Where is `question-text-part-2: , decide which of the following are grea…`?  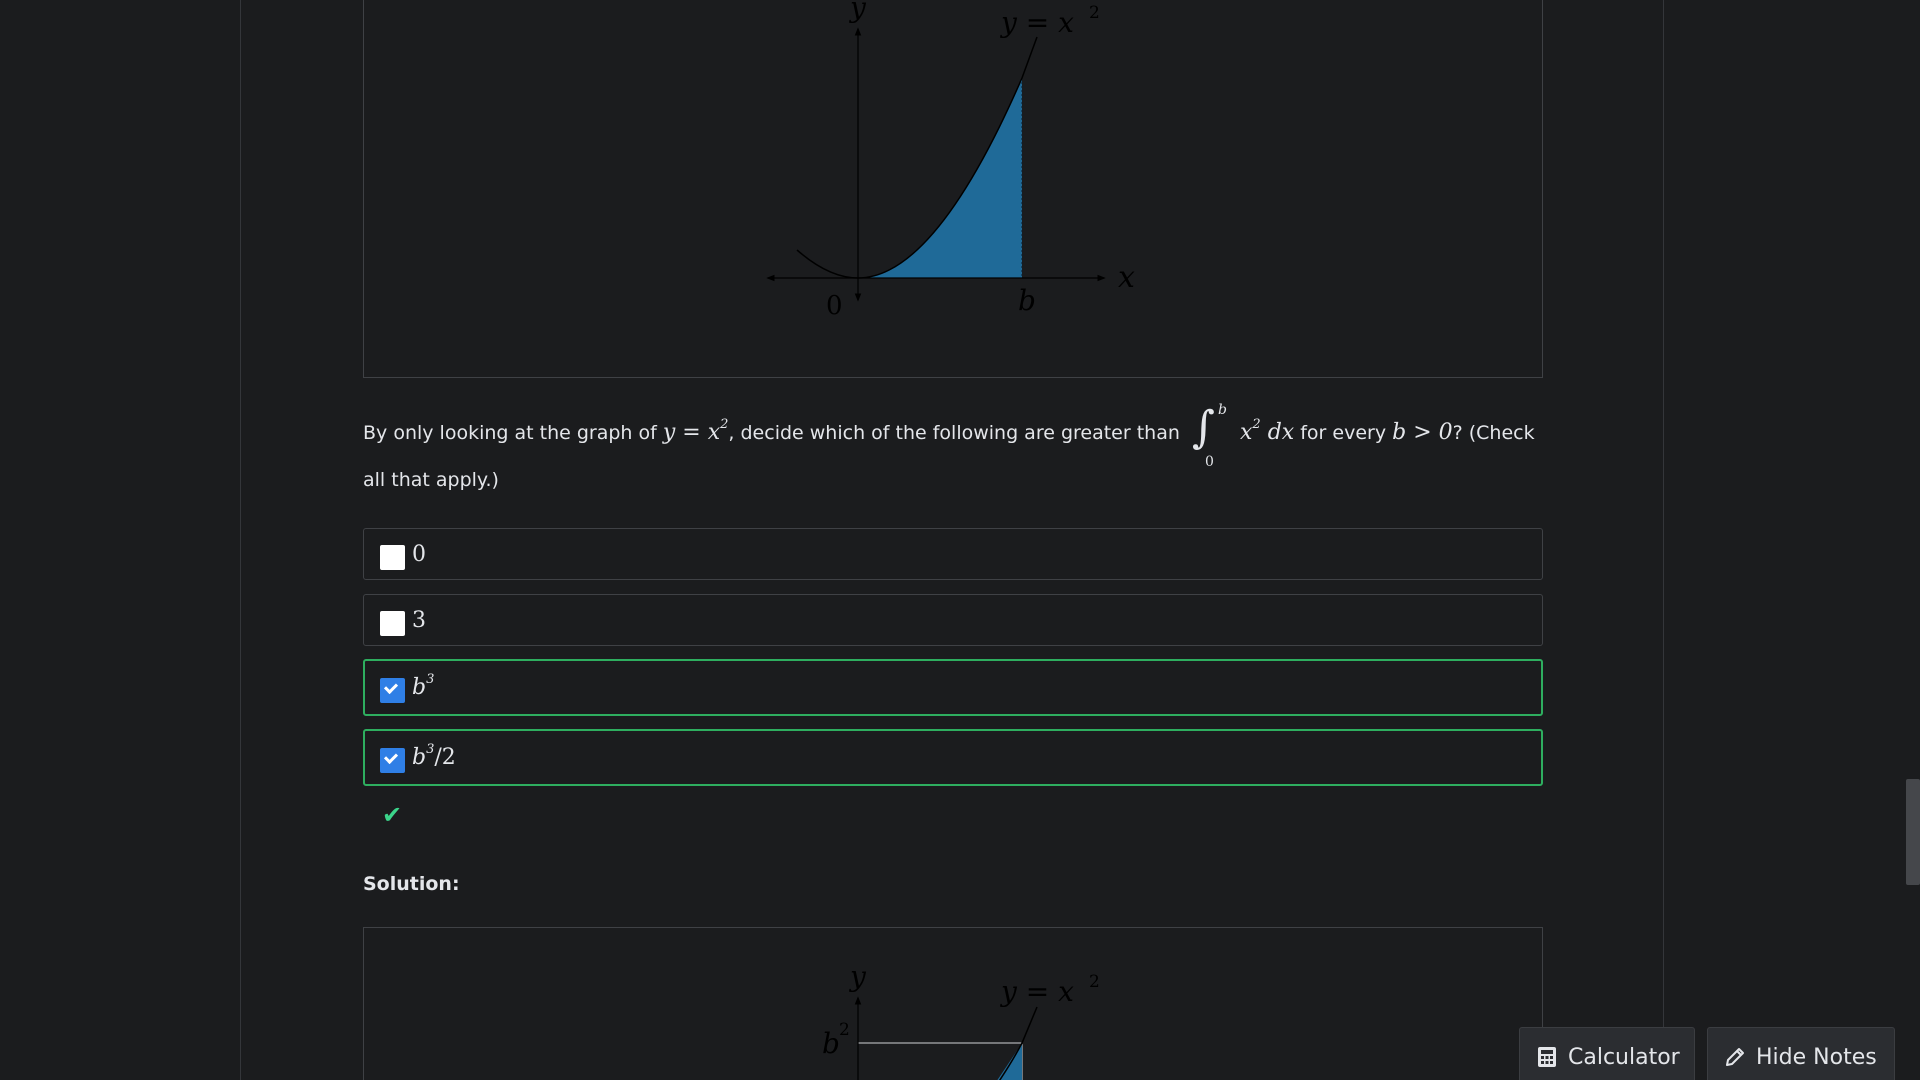
question-text-part-2: , decide which of the following are grea… is located at coordinates (954, 433).